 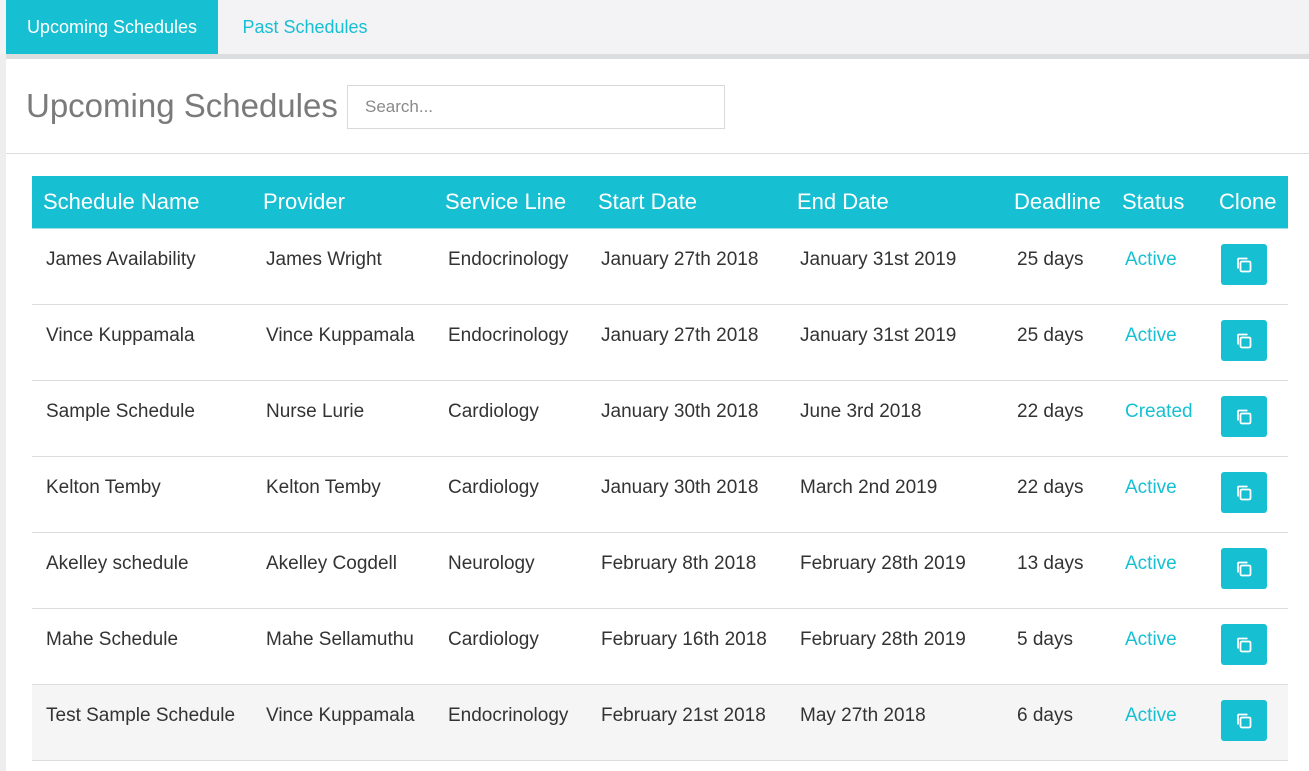 I want to click on cell-schedule-name: Mahe Schedule, so click(x=112, y=639).